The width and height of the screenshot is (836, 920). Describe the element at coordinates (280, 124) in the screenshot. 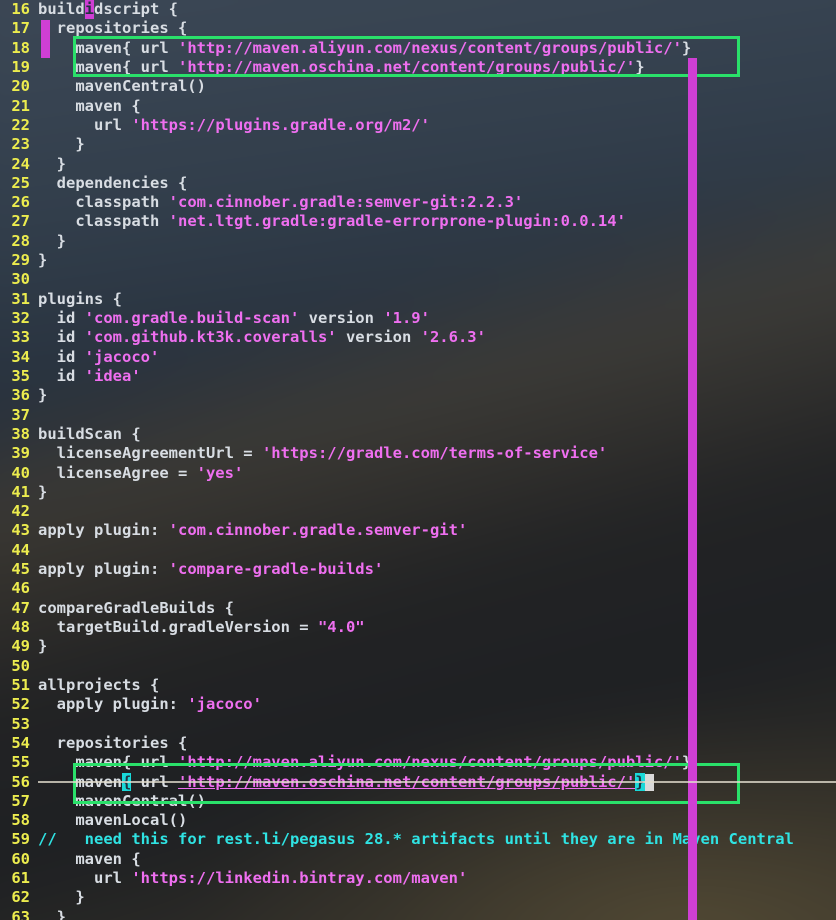

I see `code-token-str: 'https://plugins.gradle.org/m2/'` at that location.